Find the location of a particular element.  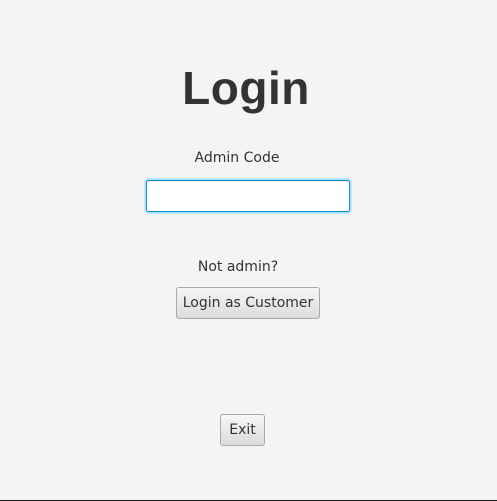

exit-button: Exit is located at coordinates (242, 430).